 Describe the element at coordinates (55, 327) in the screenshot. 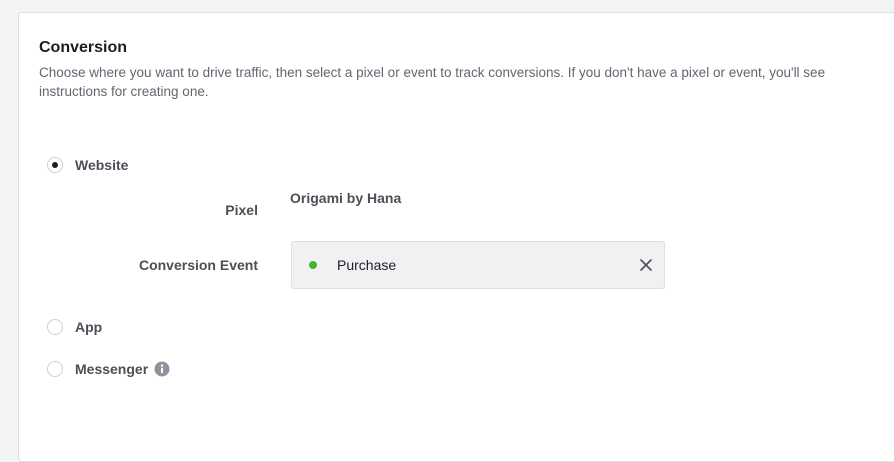

I see `app-radio` at that location.